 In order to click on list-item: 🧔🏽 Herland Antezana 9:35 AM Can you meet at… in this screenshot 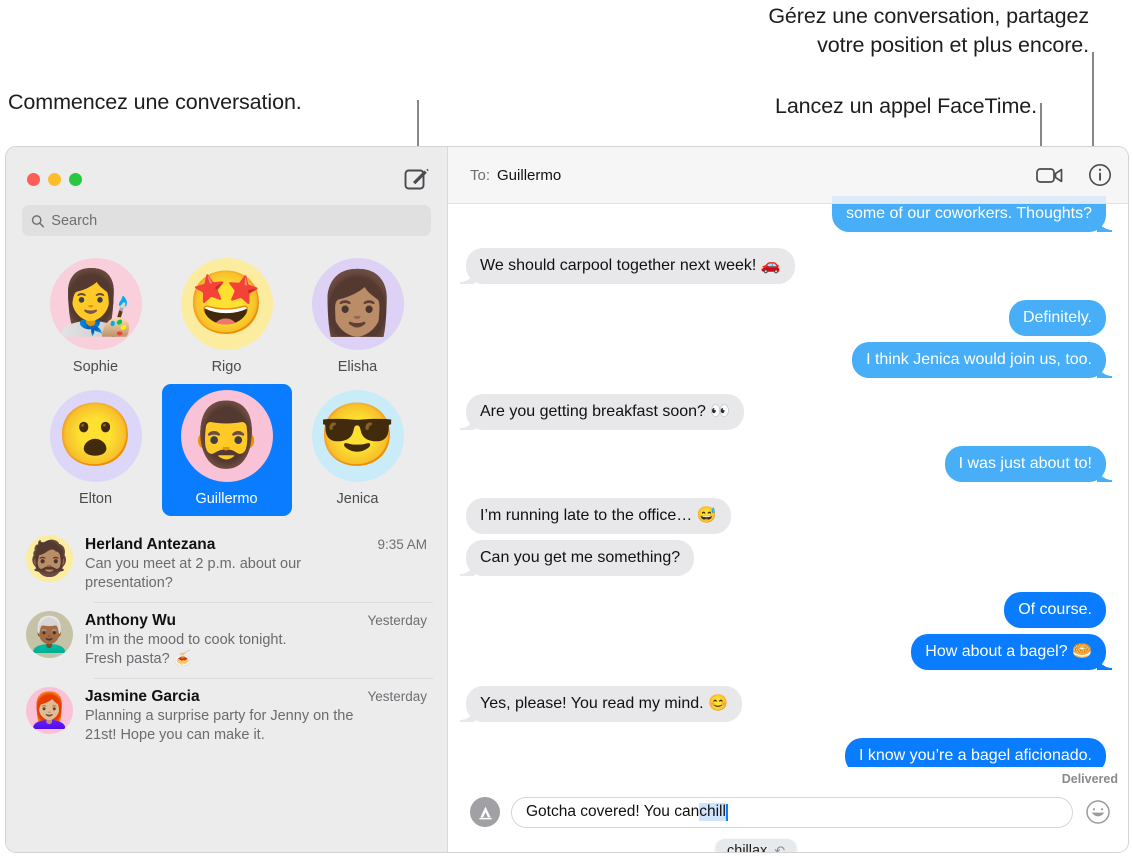, I will do `click(226, 564)`.